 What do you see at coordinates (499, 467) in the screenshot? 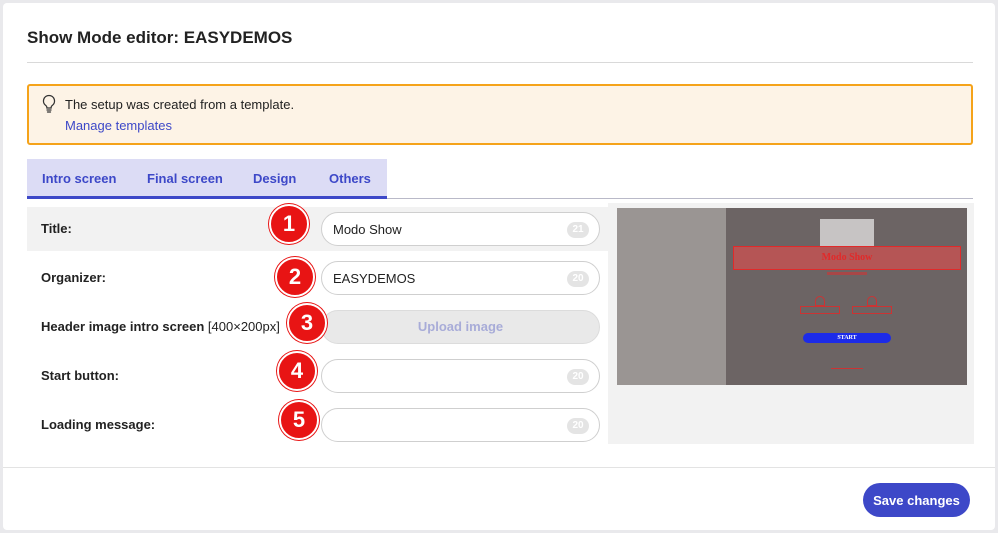
I see `footer-divider` at bounding box center [499, 467].